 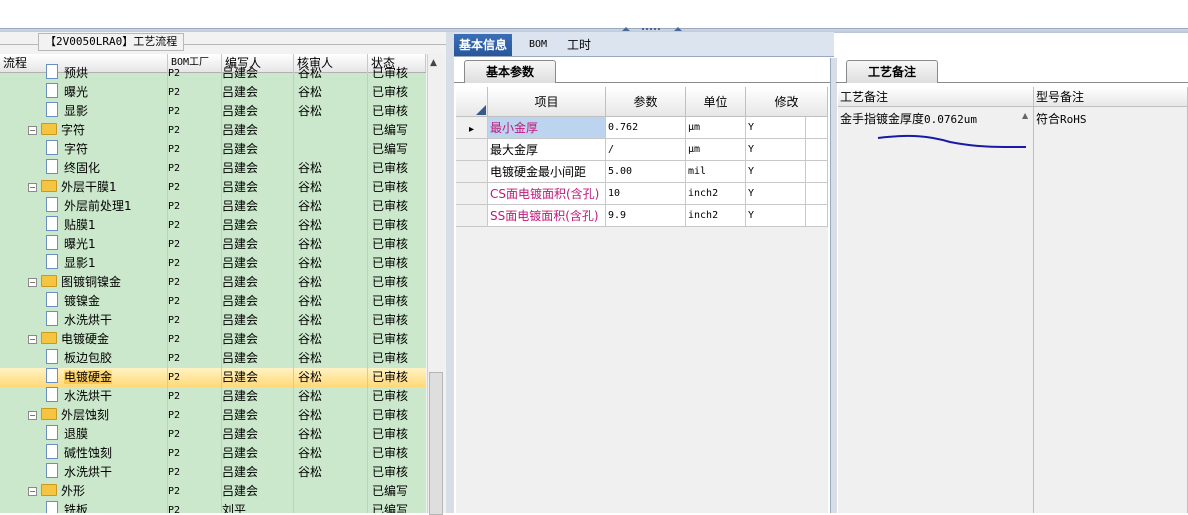 I want to click on col-header-model-note: 型号备注, so click(x=1111, y=97).